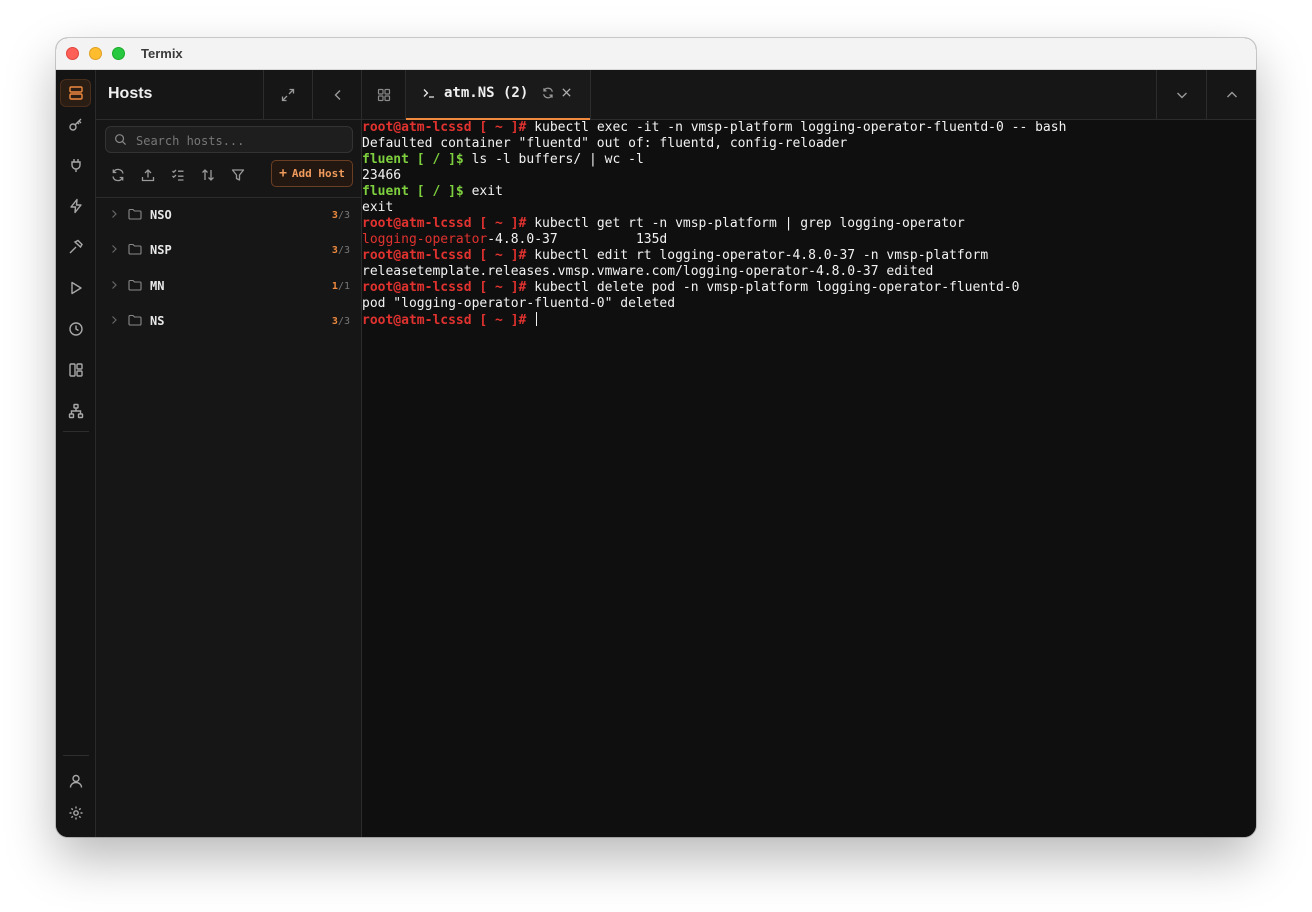  Describe the element at coordinates (577, 239) in the screenshot. I see `output-text: -4.8.0-37 135d` at that location.